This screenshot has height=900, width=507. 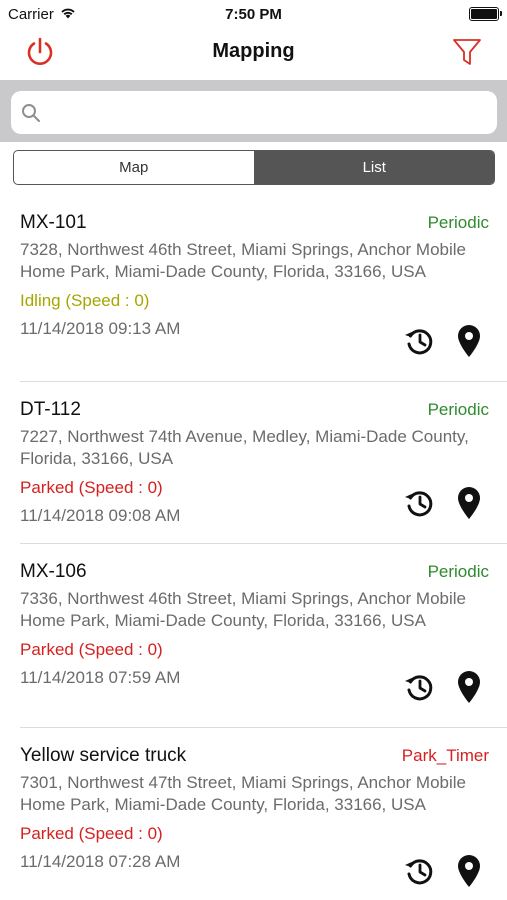 I want to click on search-area, so click(x=253, y=111).